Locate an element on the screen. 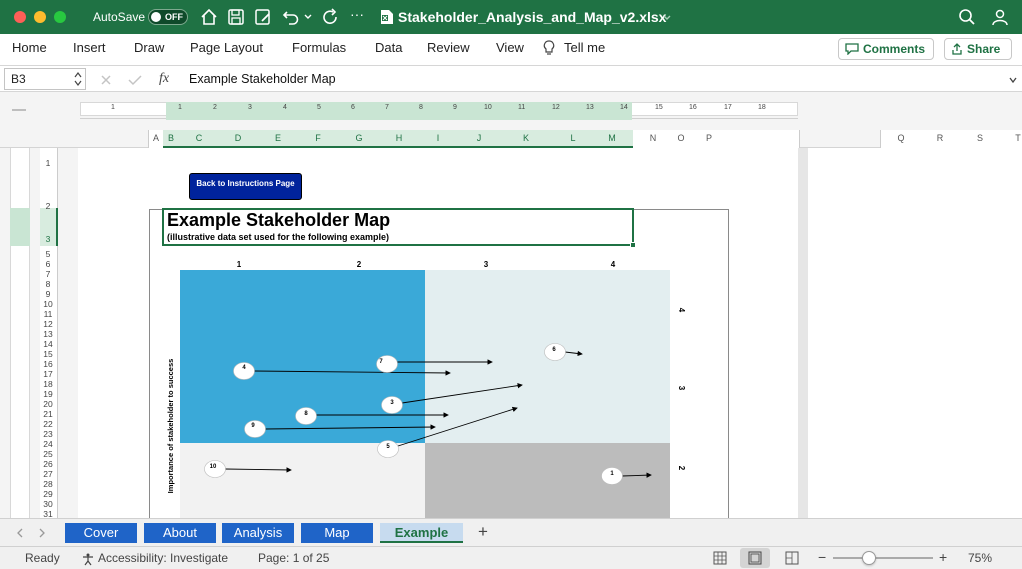 The image size is (1022, 569). sheet-tab-analysis: Analysis is located at coordinates (258, 533).